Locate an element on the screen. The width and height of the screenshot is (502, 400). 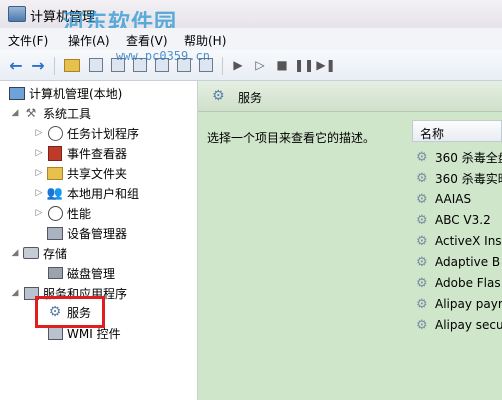
menu-help: 帮助(H) is located at coordinates (205, 40).